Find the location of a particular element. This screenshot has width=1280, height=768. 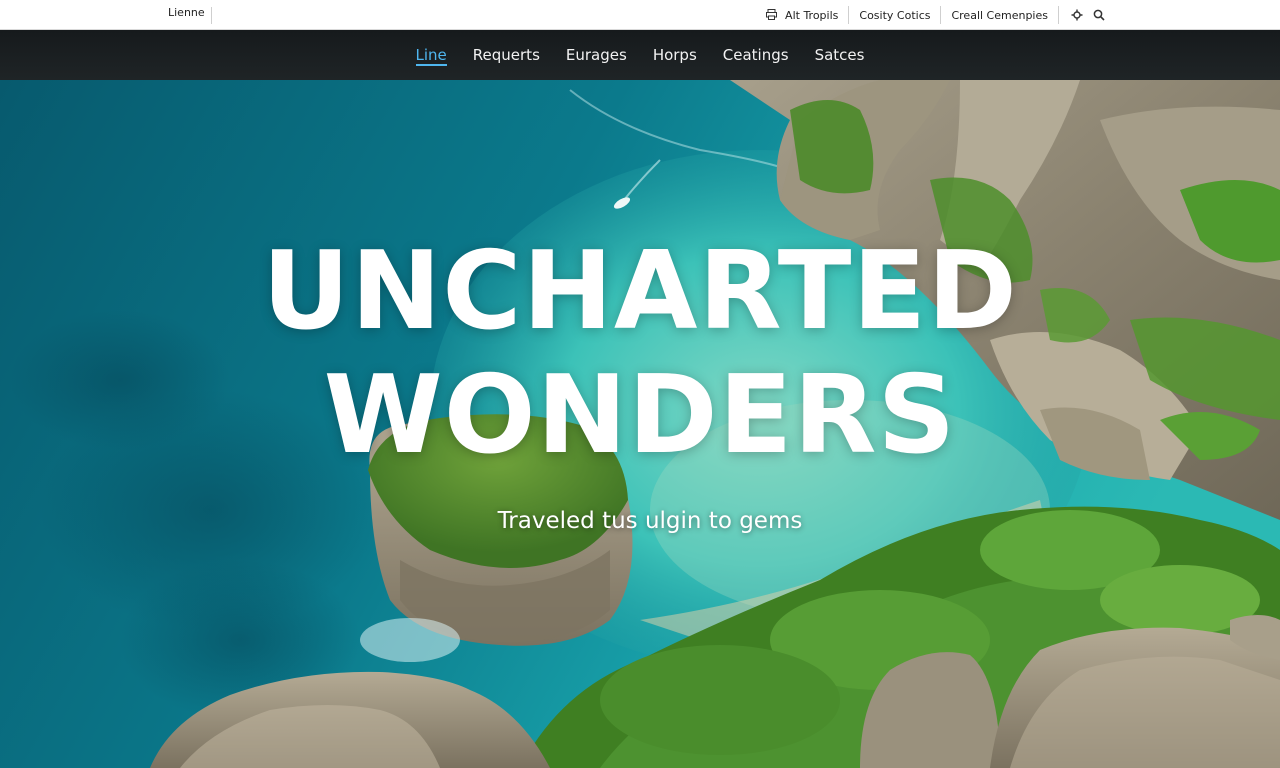

brand-name: Lienne is located at coordinates (190, 15).